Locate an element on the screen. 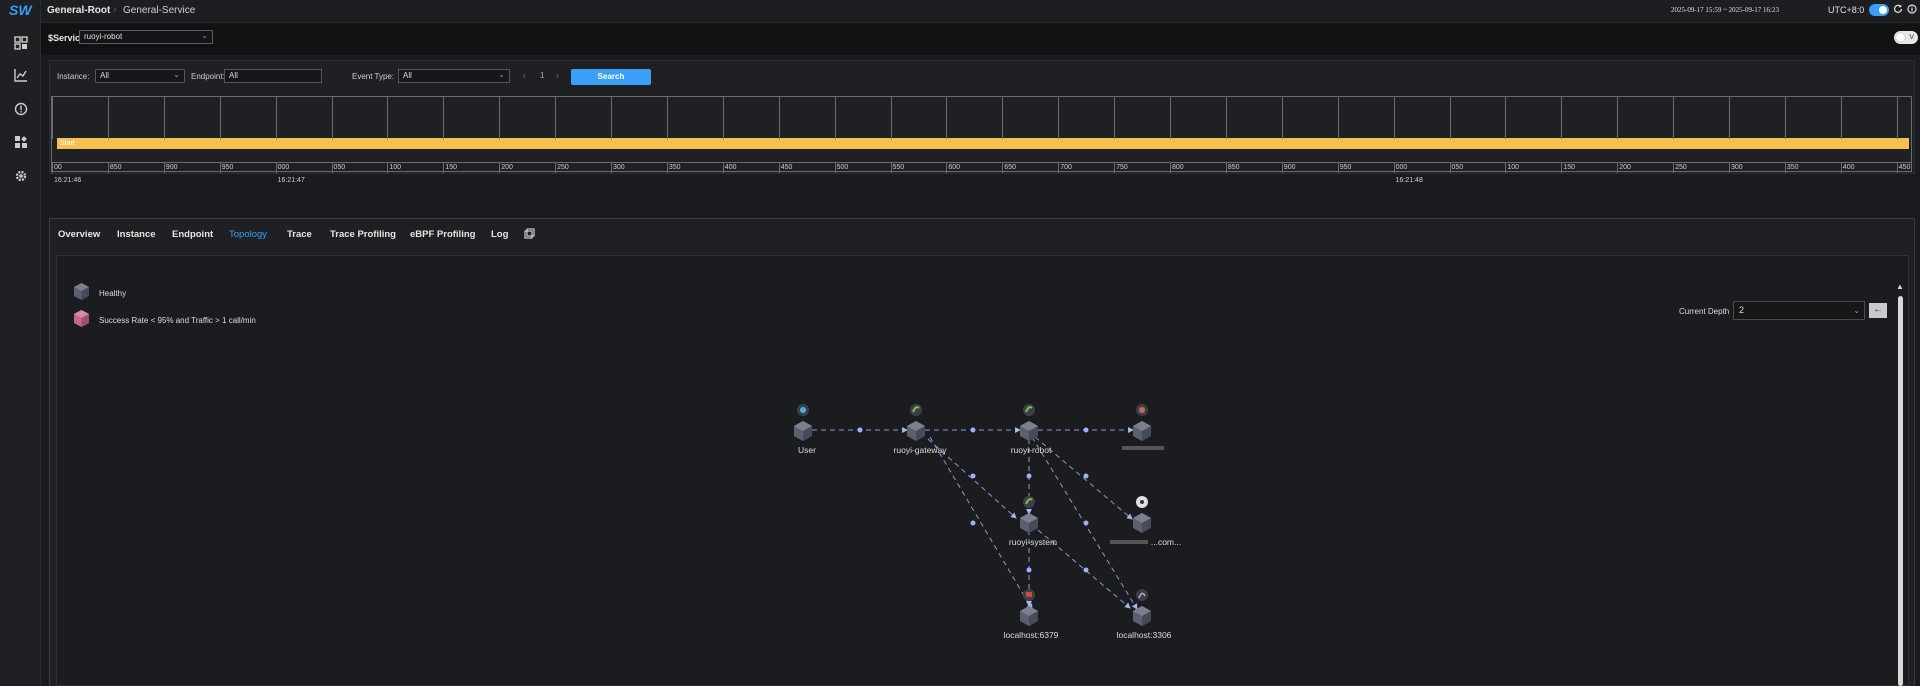 The image size is (1920, 686). depth-label: Current Depth is located at coordinates (1704, 311).